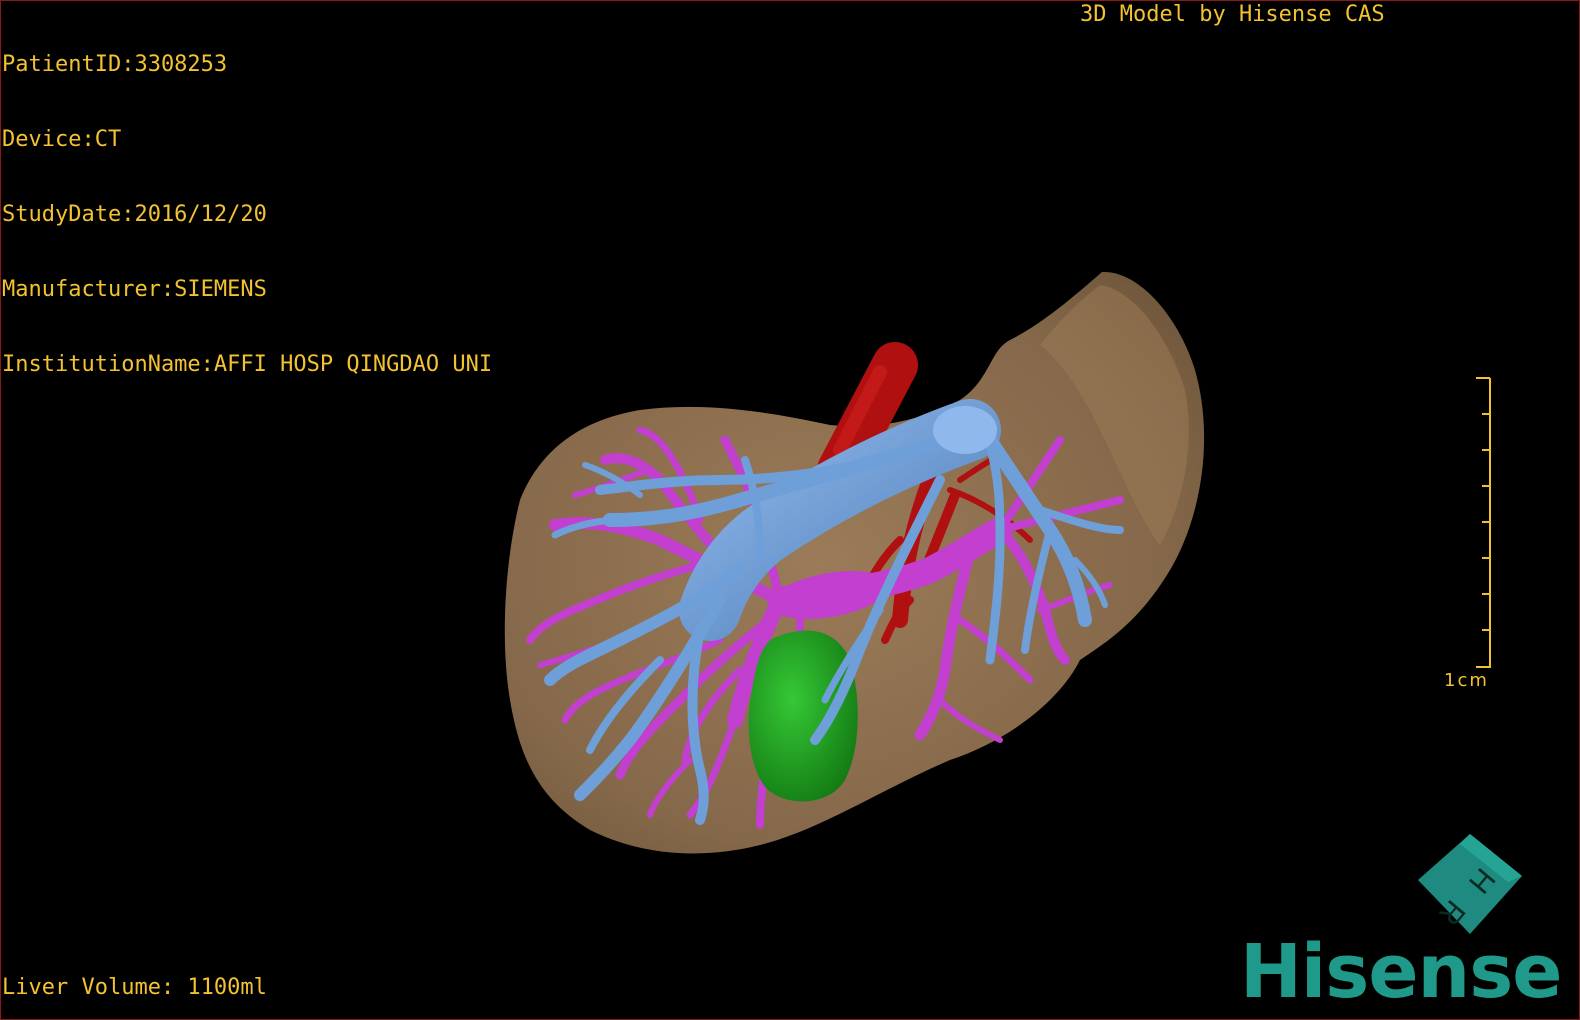 Image resolution: width=1580 pixels, height=1020 pixels. Describe the element at coordinates (1232, 14) in the screenshot. I see `model-credit-text: 3D Model by Hisense CAS` at that location.